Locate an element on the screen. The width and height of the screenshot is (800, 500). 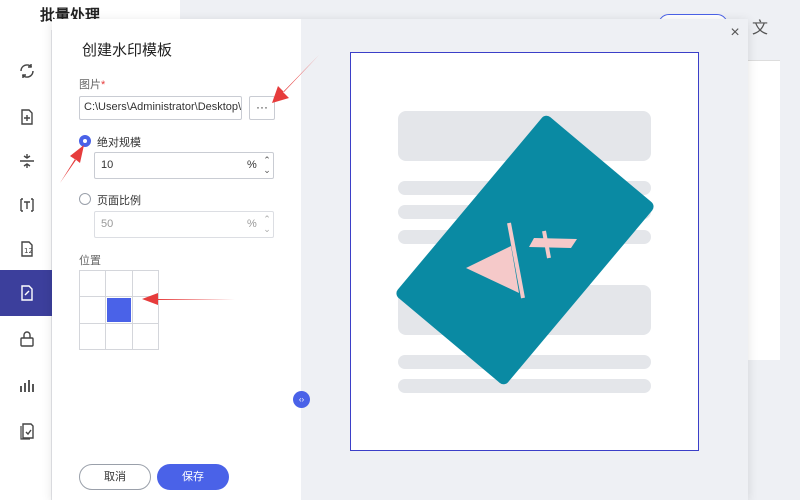
save-button: 保存 is located at coordinates (193, 477).